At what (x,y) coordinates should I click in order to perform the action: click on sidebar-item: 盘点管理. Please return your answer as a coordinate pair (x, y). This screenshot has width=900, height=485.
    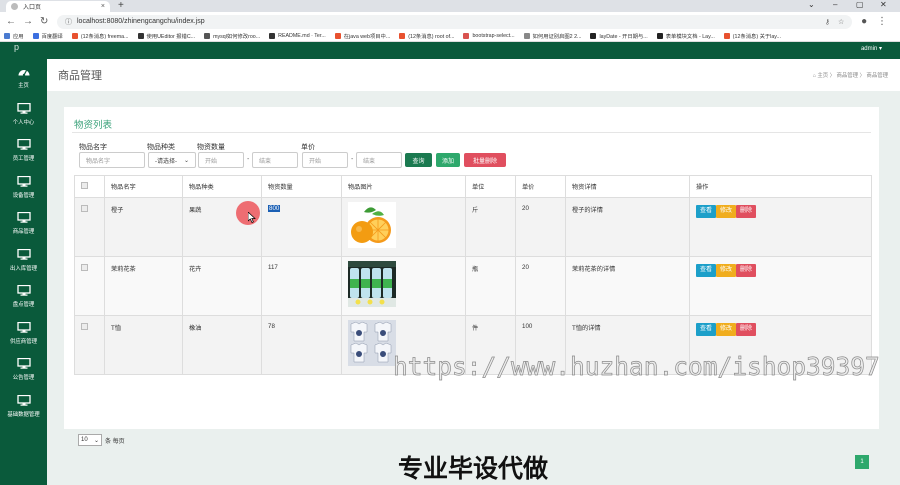
    Looking at the image, I should click on (23, 296).